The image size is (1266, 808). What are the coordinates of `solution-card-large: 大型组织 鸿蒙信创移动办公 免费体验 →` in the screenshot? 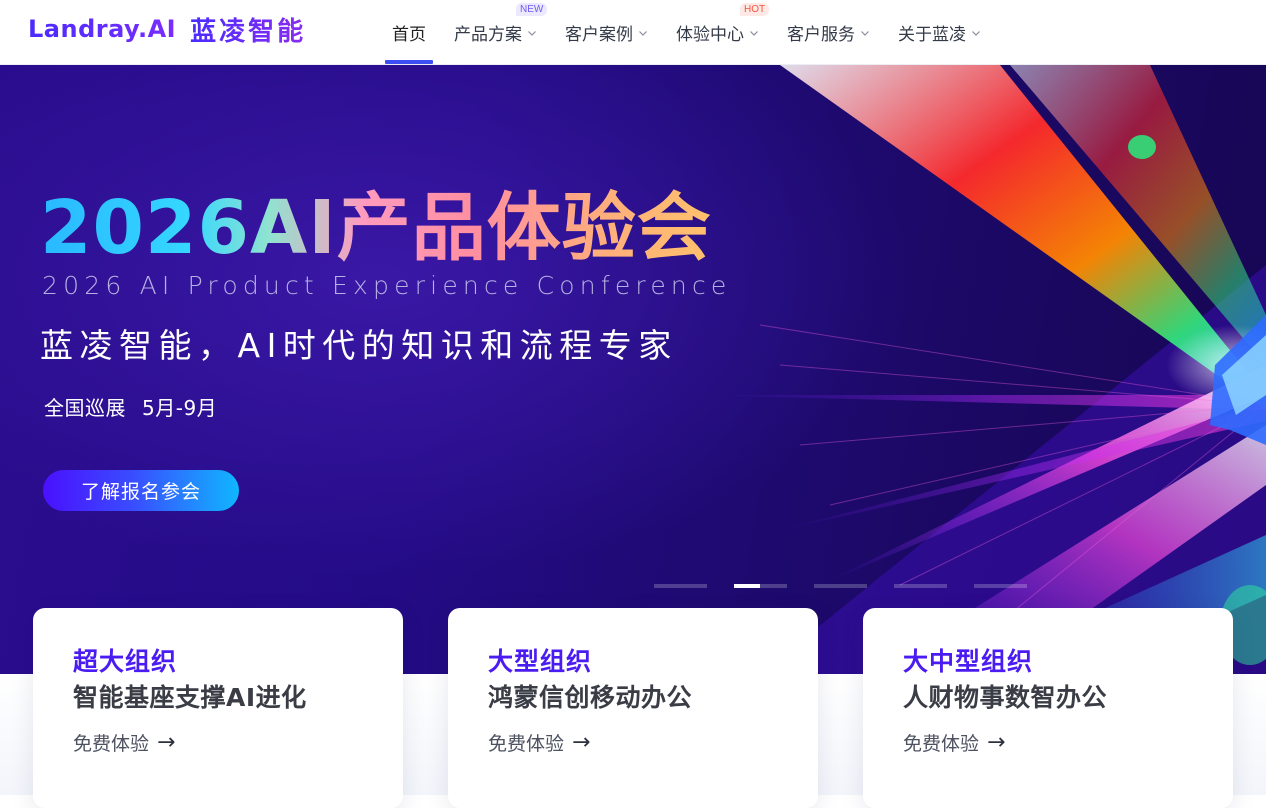 It's located at (633, 708).